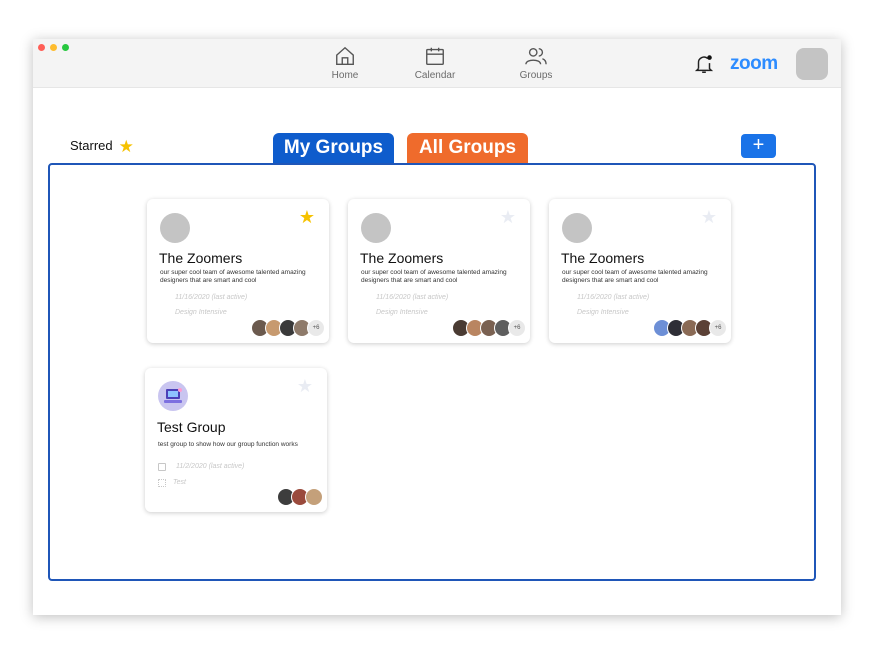 Image resolution: width=875 pixels, height=656 pixels. What do you see at coordinates (536, 56) in the screenshot?
I see `groups-icon` at bounding box center [536, 56].